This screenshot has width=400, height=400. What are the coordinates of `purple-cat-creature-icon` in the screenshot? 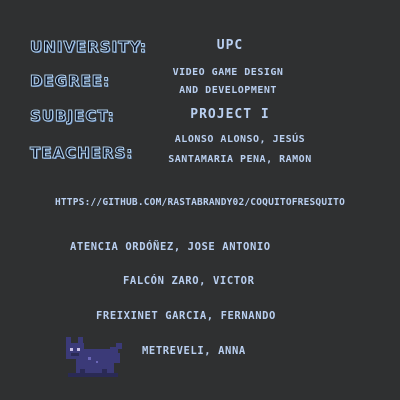 It's located at (94, 357).